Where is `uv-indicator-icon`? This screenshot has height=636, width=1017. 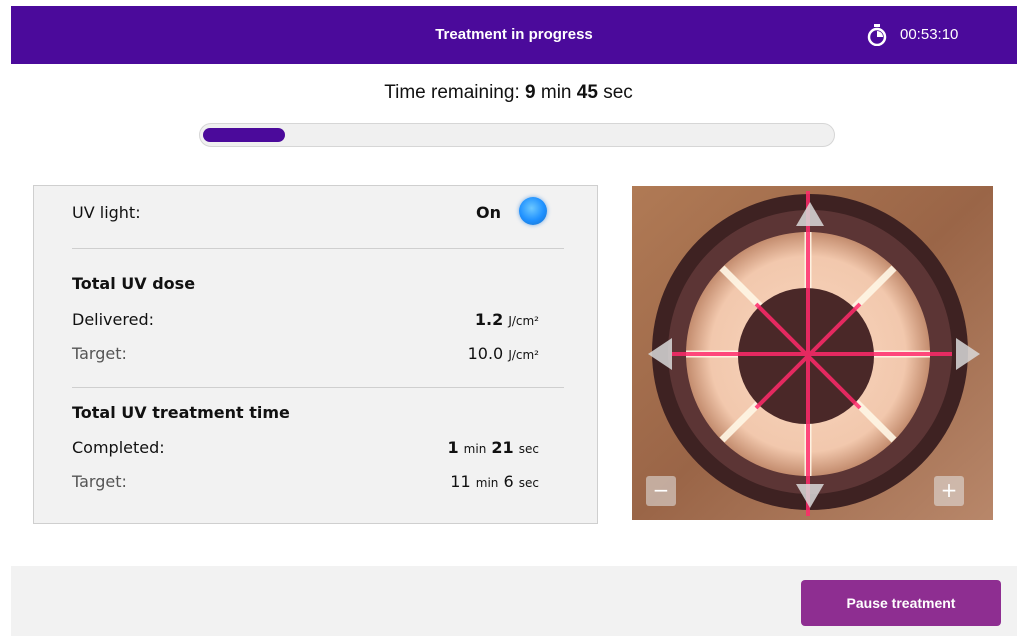 uv-indicator-icon is located at coordinates (533, 211).